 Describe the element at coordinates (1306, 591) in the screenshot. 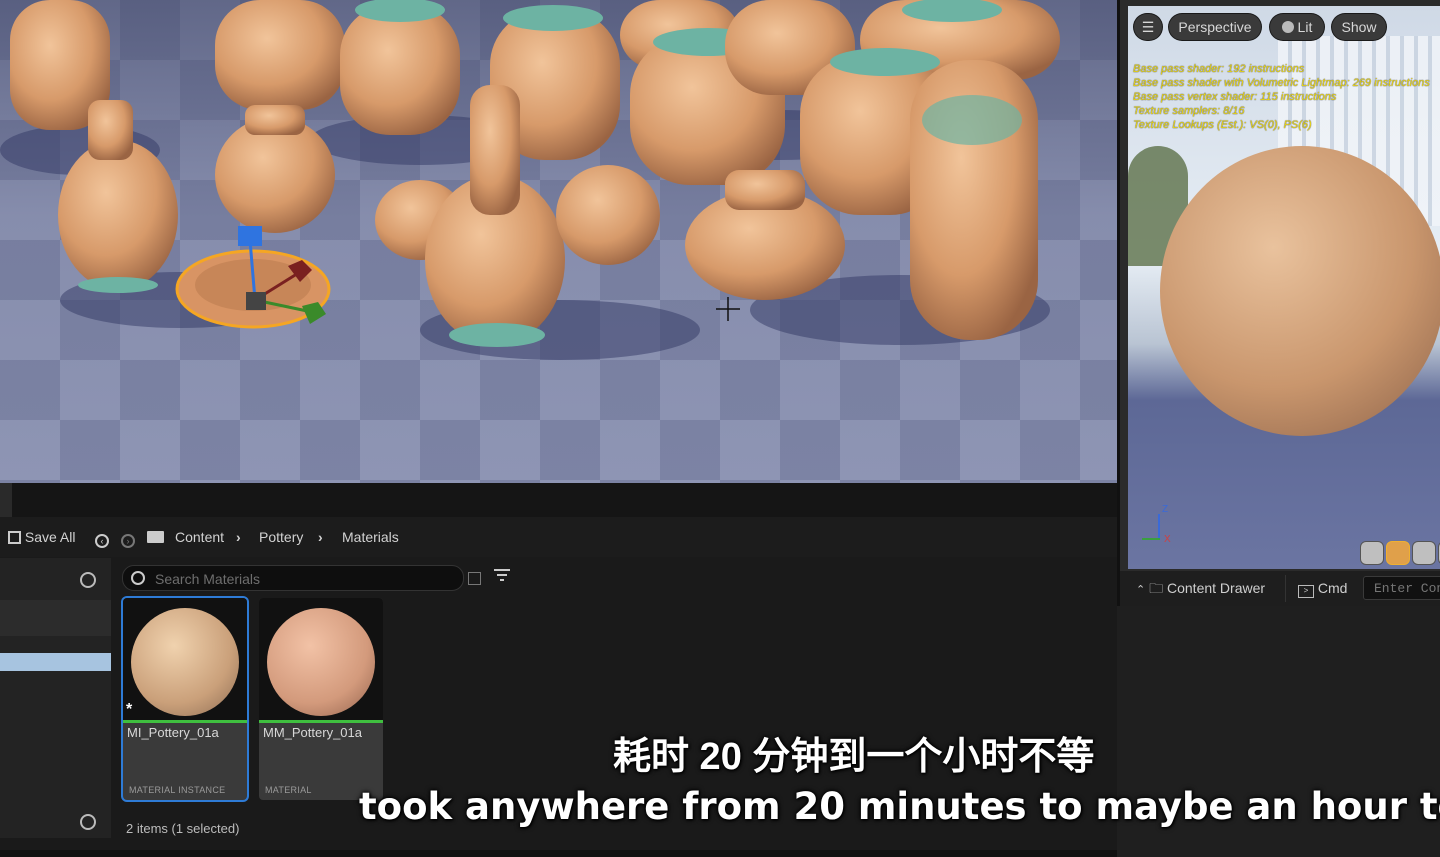

I see `terminal-icon: >` at that location.